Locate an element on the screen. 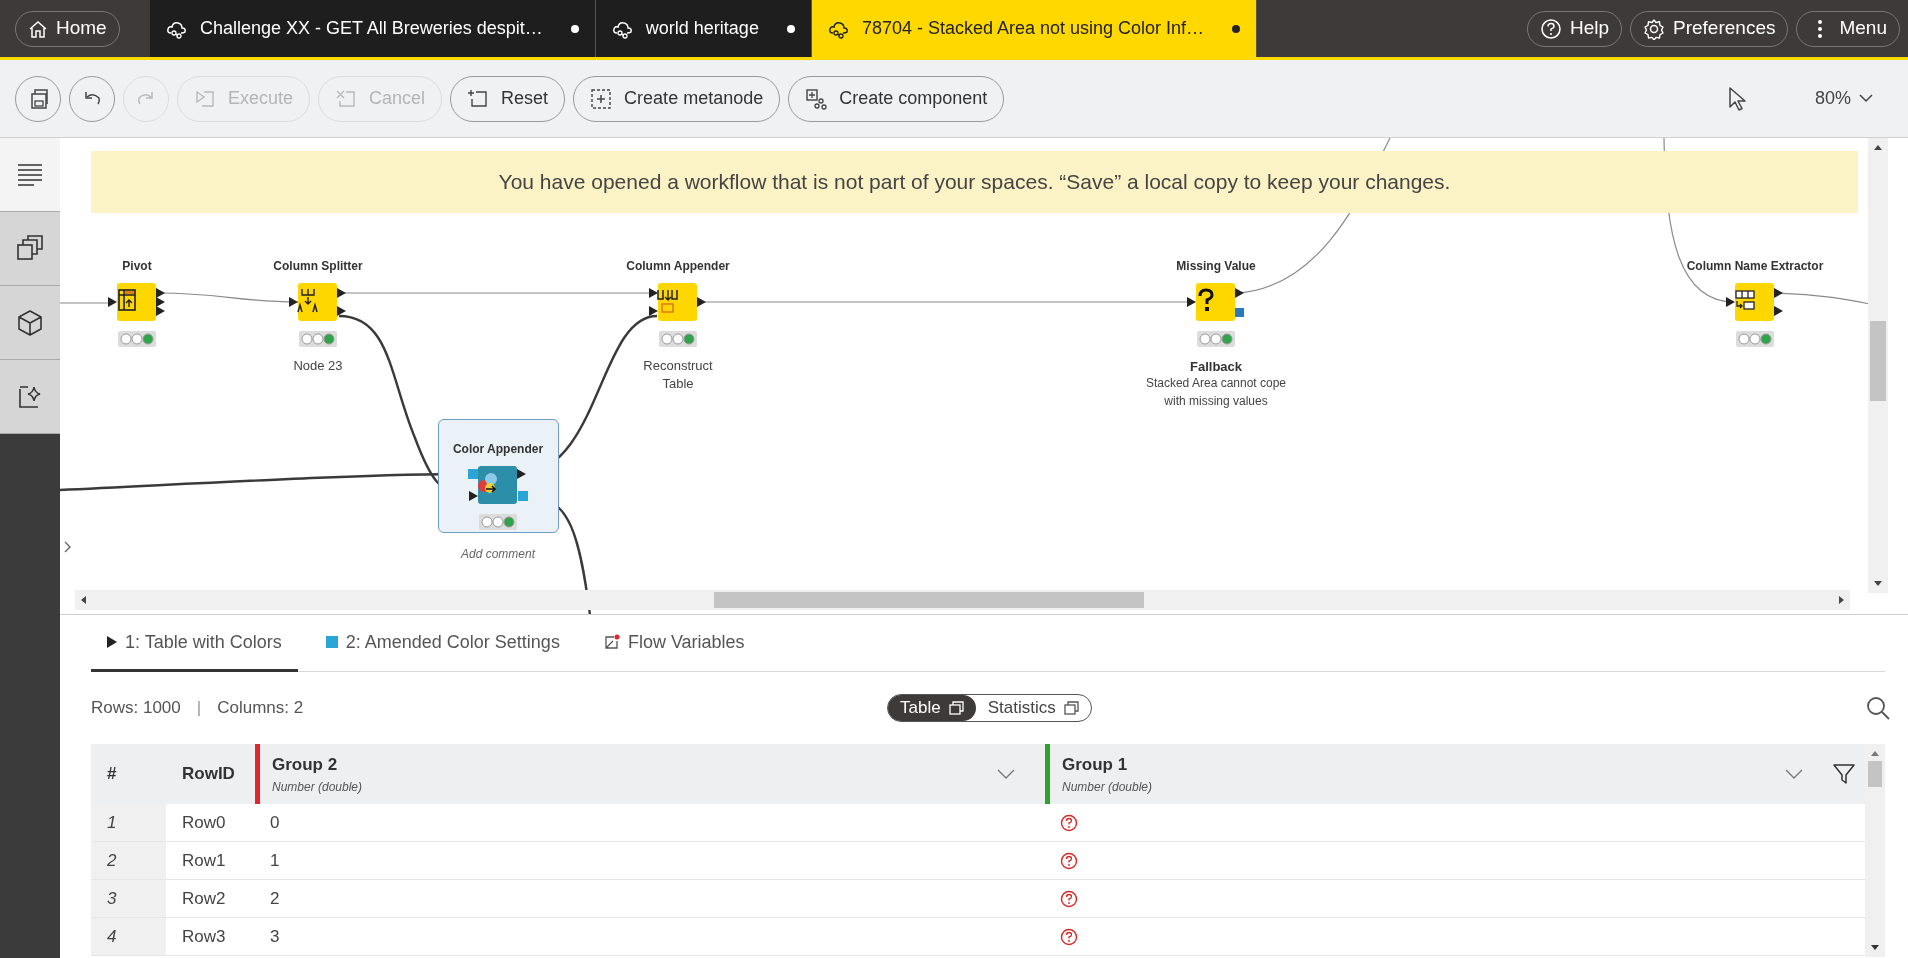 Image resolution: width=1908 pixels, height=958 pixels. settings-icon is located at coordinates (1654, 28).